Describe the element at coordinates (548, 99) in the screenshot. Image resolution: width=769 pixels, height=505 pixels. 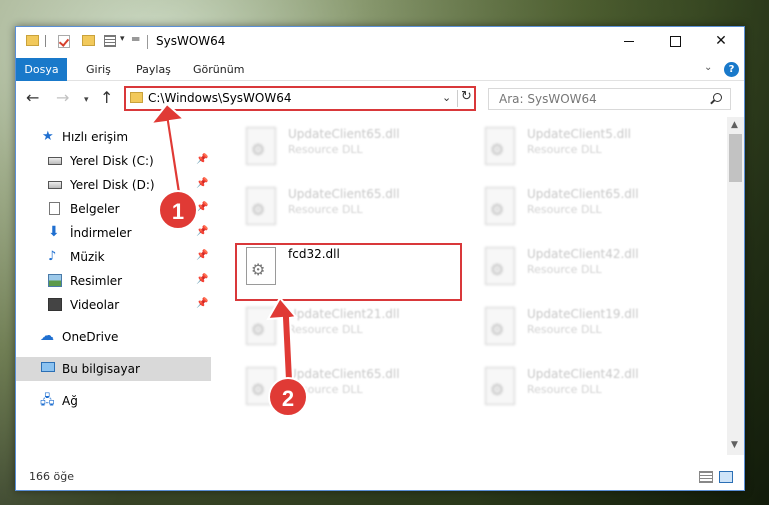
I see `search-input: Ara: SysWOW64` at that location.